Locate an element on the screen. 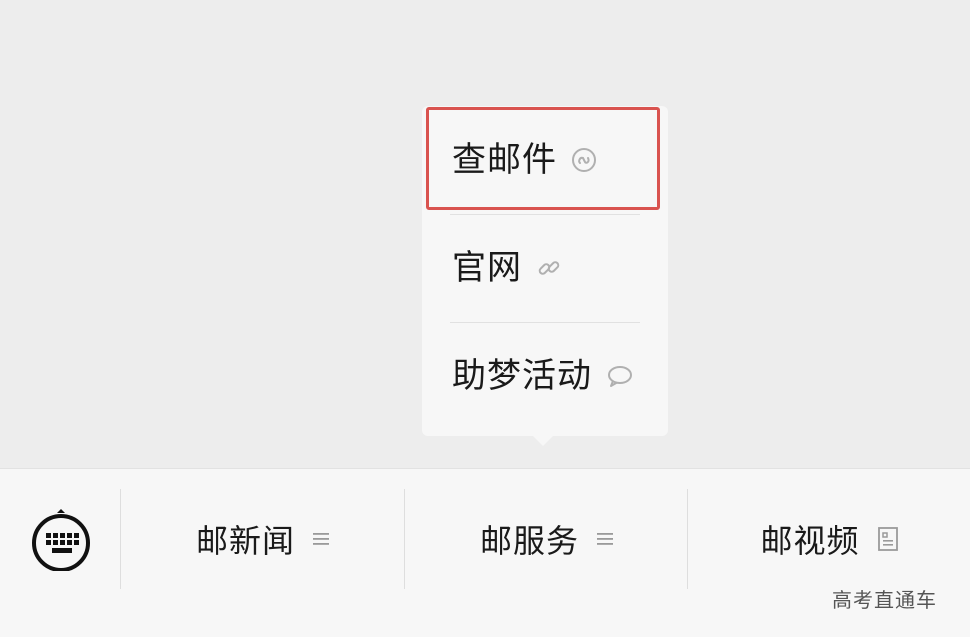 The image size is (970, 637). article-icon is located at coordinates (887, 539).